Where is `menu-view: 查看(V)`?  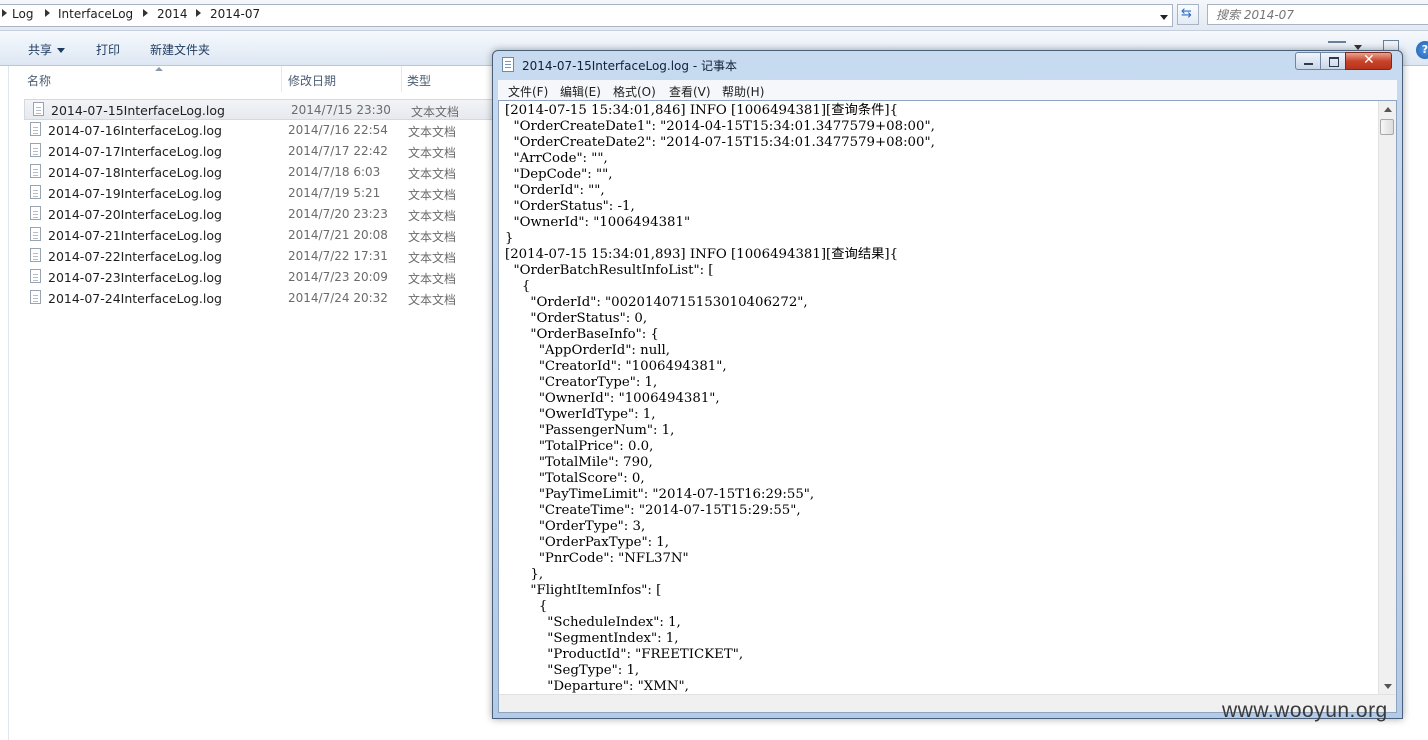
menu-view: 查看(V) is located at coordinates (690, 91).